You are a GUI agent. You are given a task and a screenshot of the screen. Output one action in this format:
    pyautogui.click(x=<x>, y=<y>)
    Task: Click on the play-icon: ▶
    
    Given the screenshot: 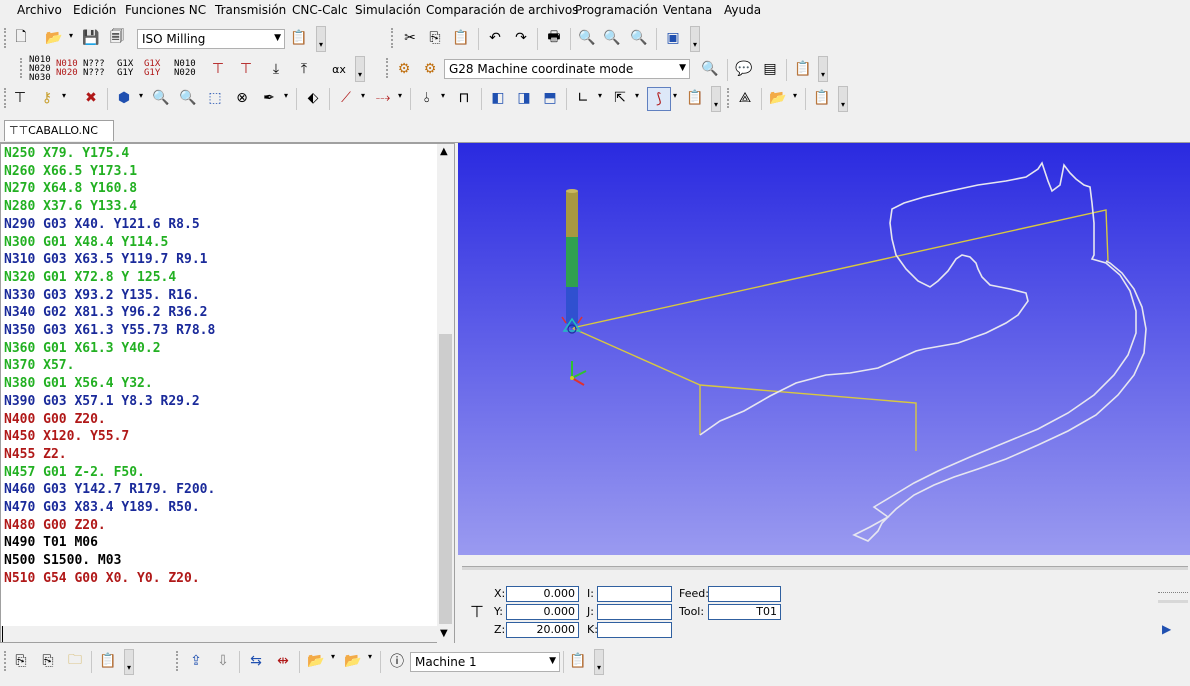 What is the action you would take?
    pyautogui.click(x=1166, y=629)
    